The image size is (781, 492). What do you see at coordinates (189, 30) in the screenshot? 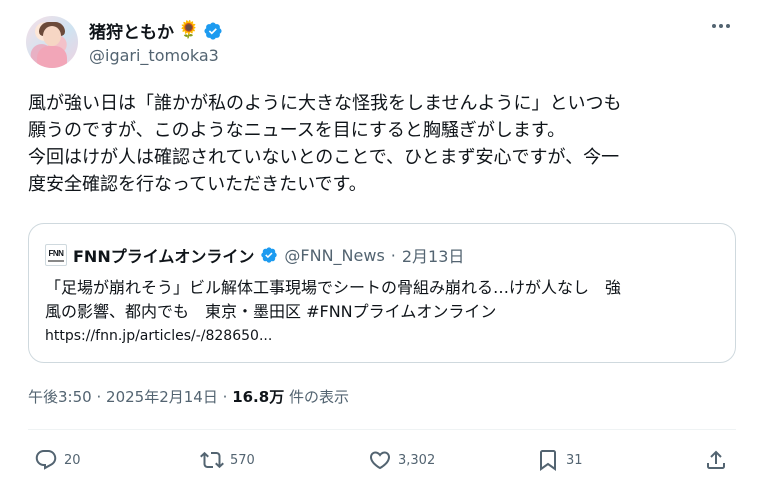
I see `sunflower-emoji: 🌻` at bounding box center [189, 30].